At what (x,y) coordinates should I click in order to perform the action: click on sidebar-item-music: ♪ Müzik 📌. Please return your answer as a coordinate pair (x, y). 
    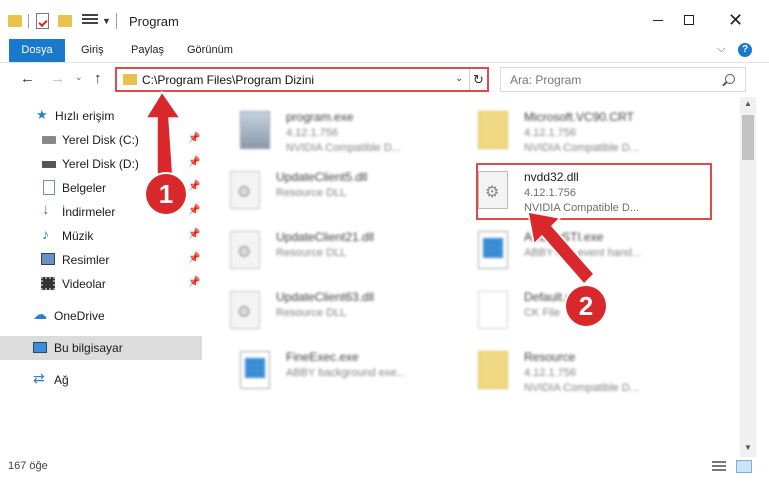
    Looking at the image, I should click on (101, 236).